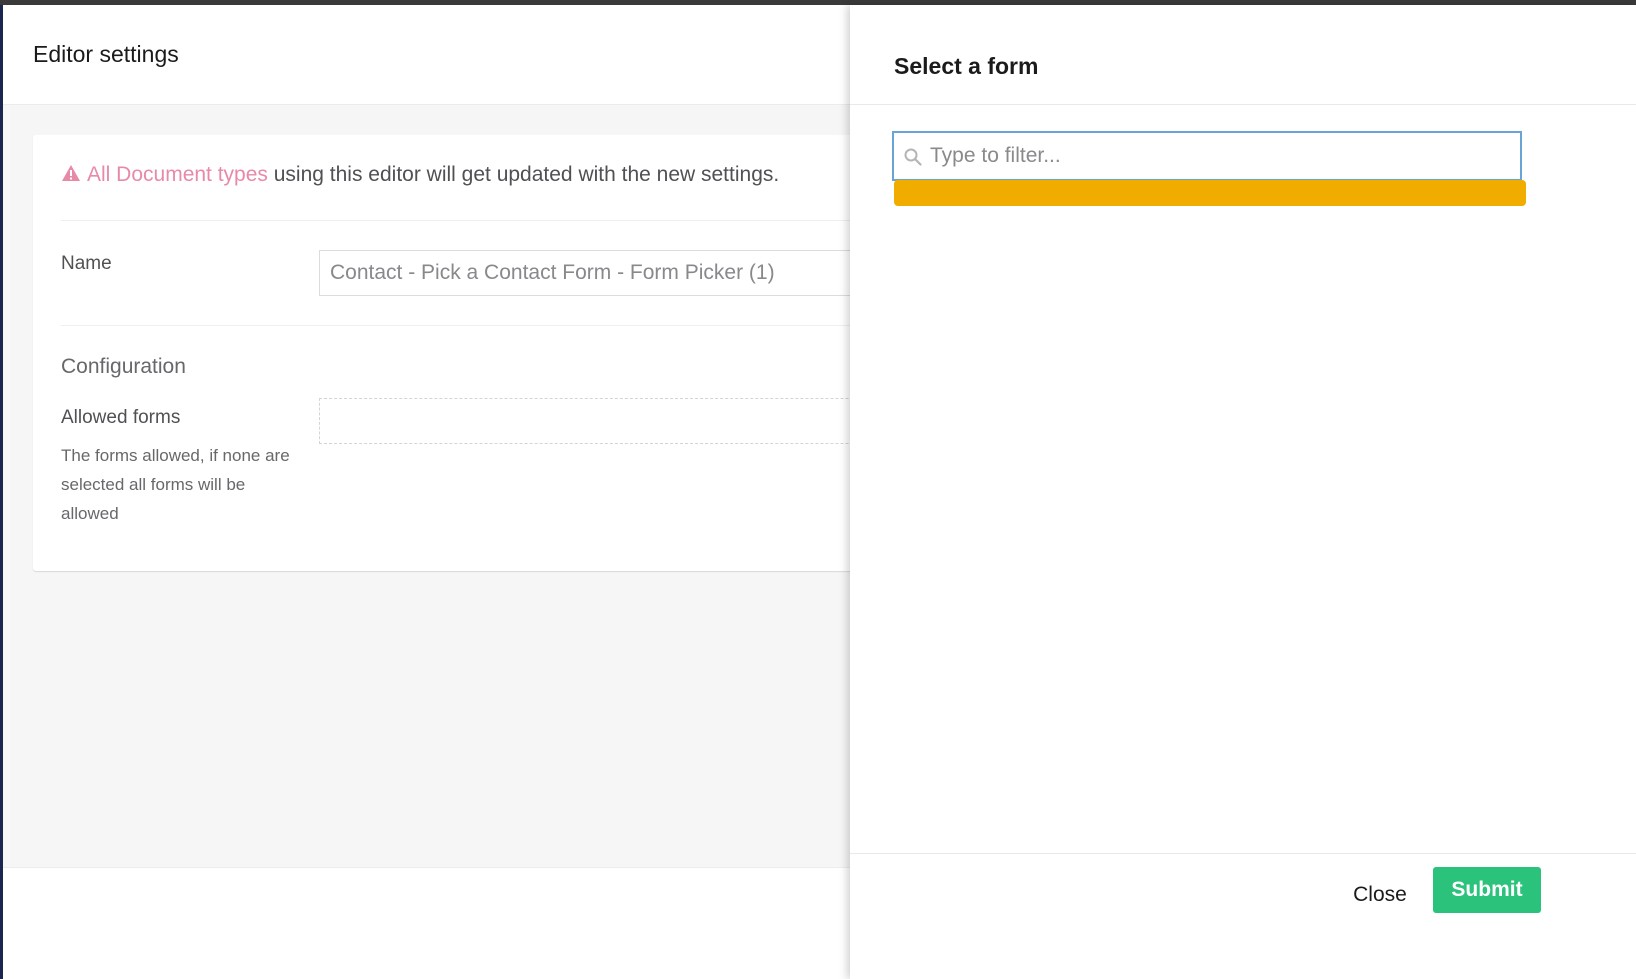  I want to click on filter-field, so click(1207, 156).